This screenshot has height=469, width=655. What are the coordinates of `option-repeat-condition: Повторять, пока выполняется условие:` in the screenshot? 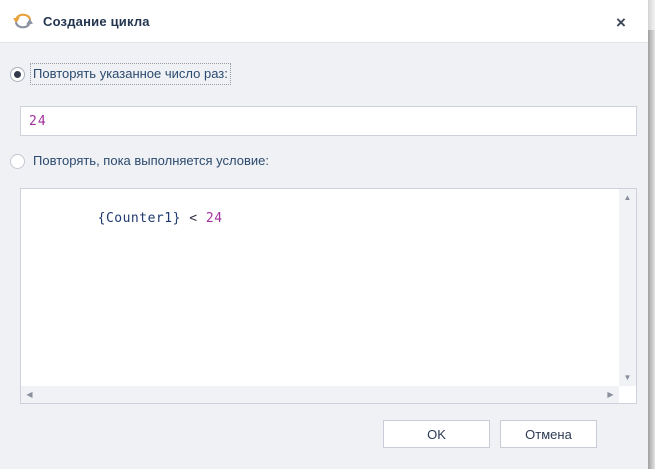 It's located at (140, 161).